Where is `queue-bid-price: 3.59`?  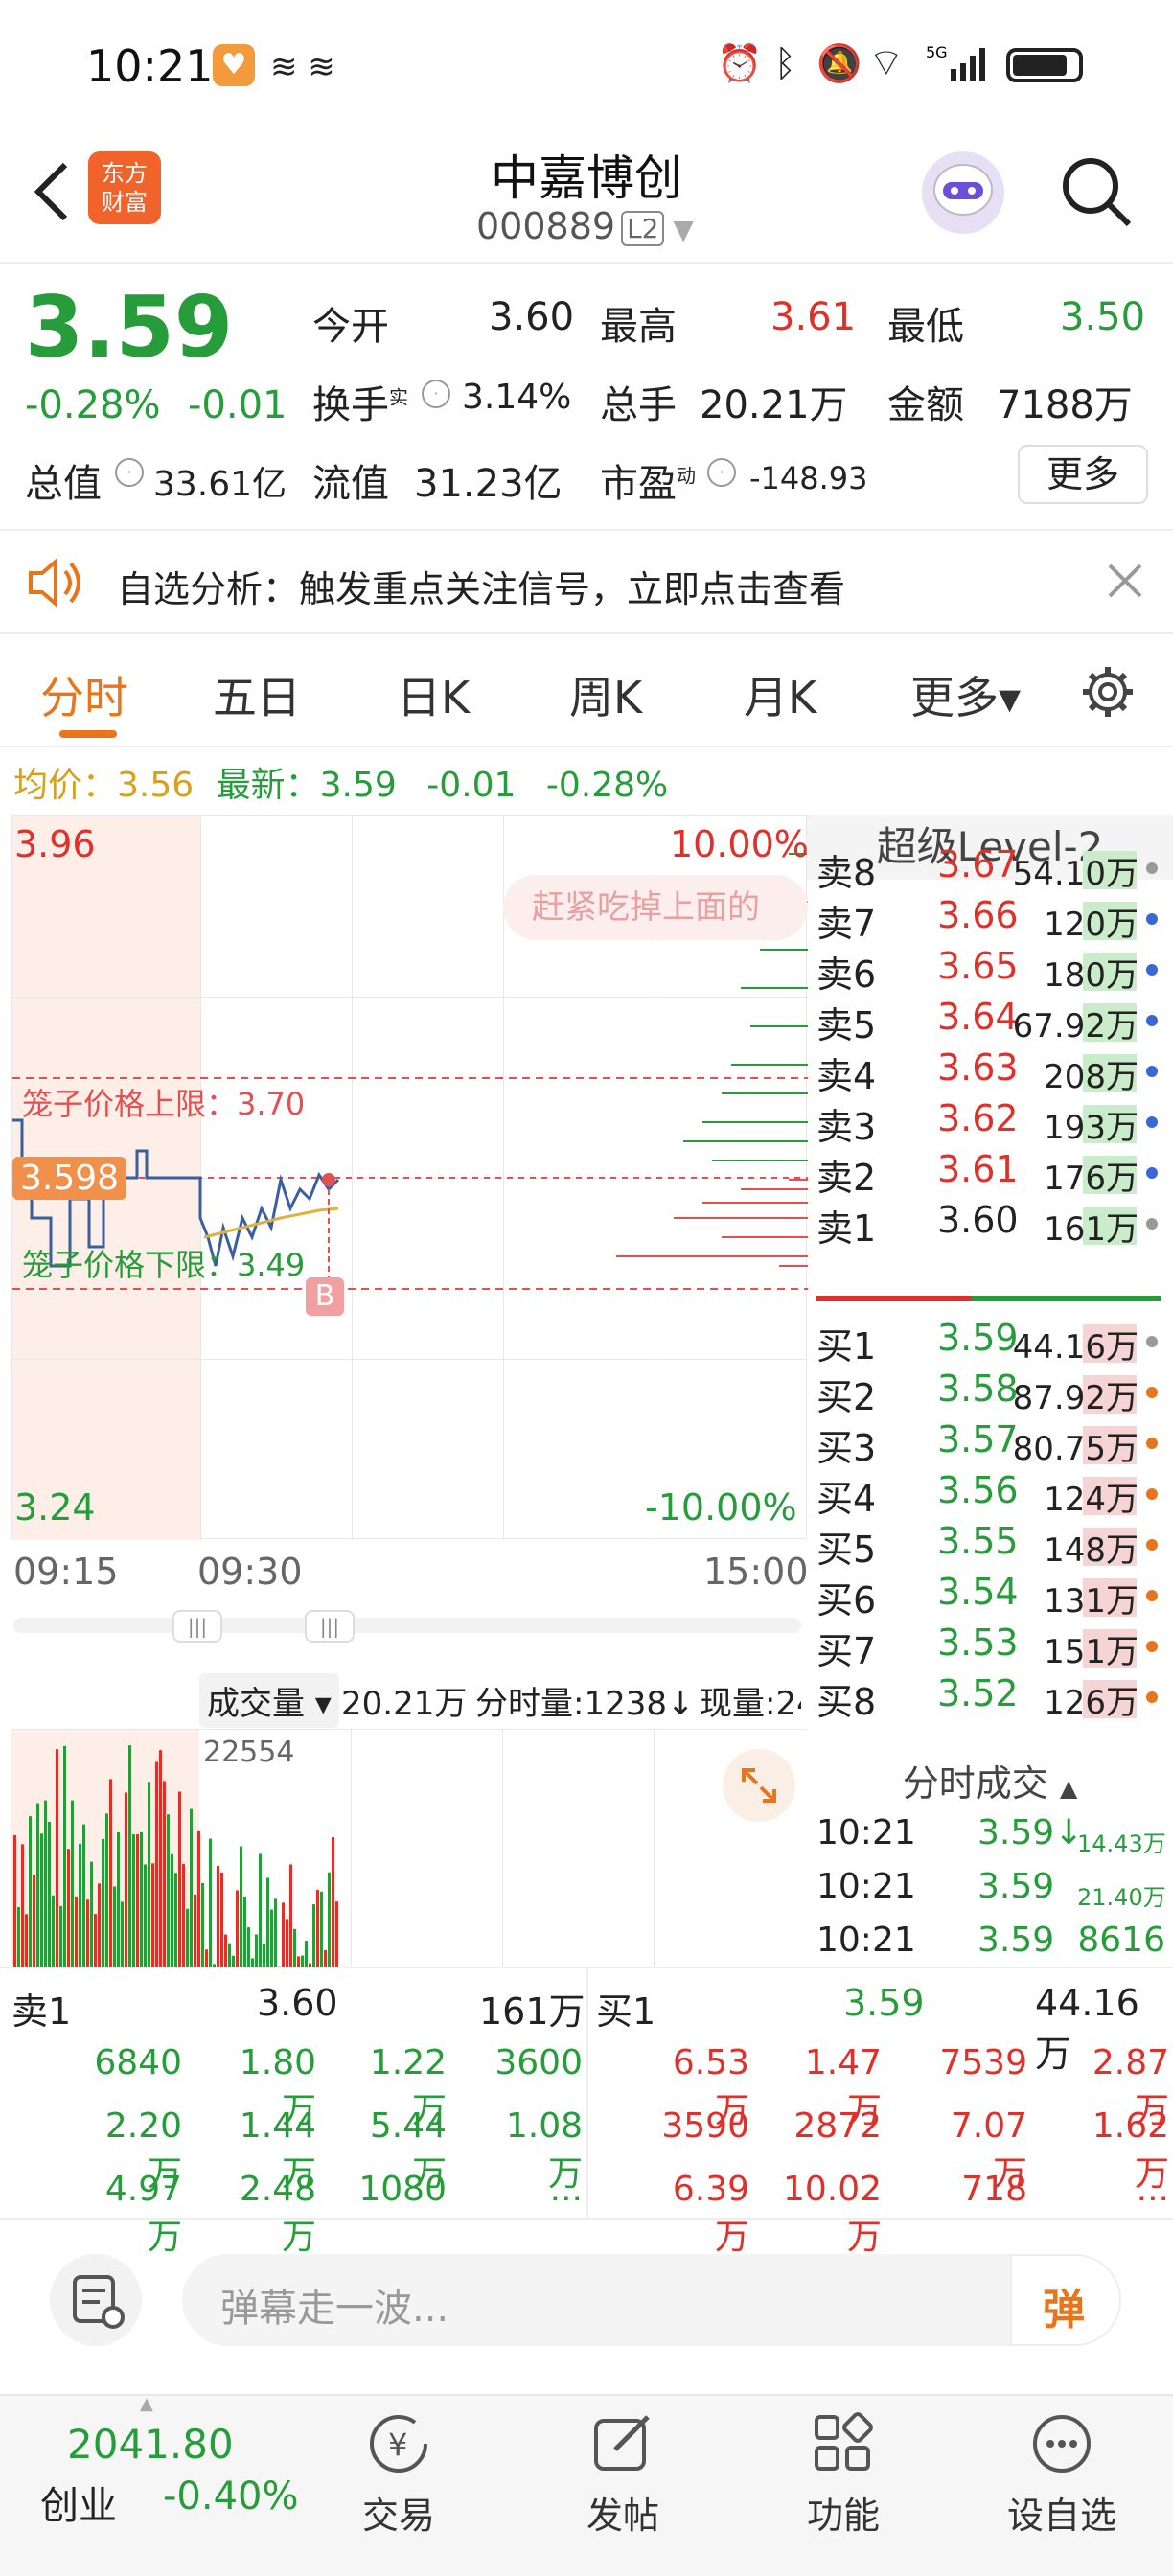 queue-bid-price: 3.59 is located at coordinates (884, 2003).